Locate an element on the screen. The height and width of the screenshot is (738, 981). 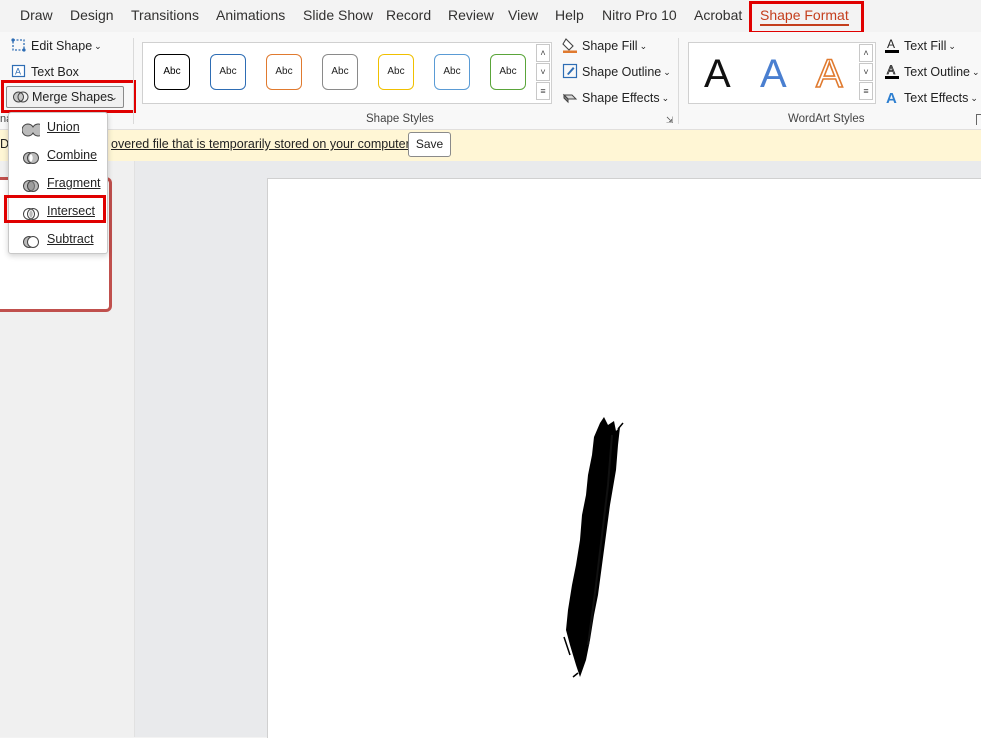
menu-item-label: Intersect is located at coordinates (71, 211).